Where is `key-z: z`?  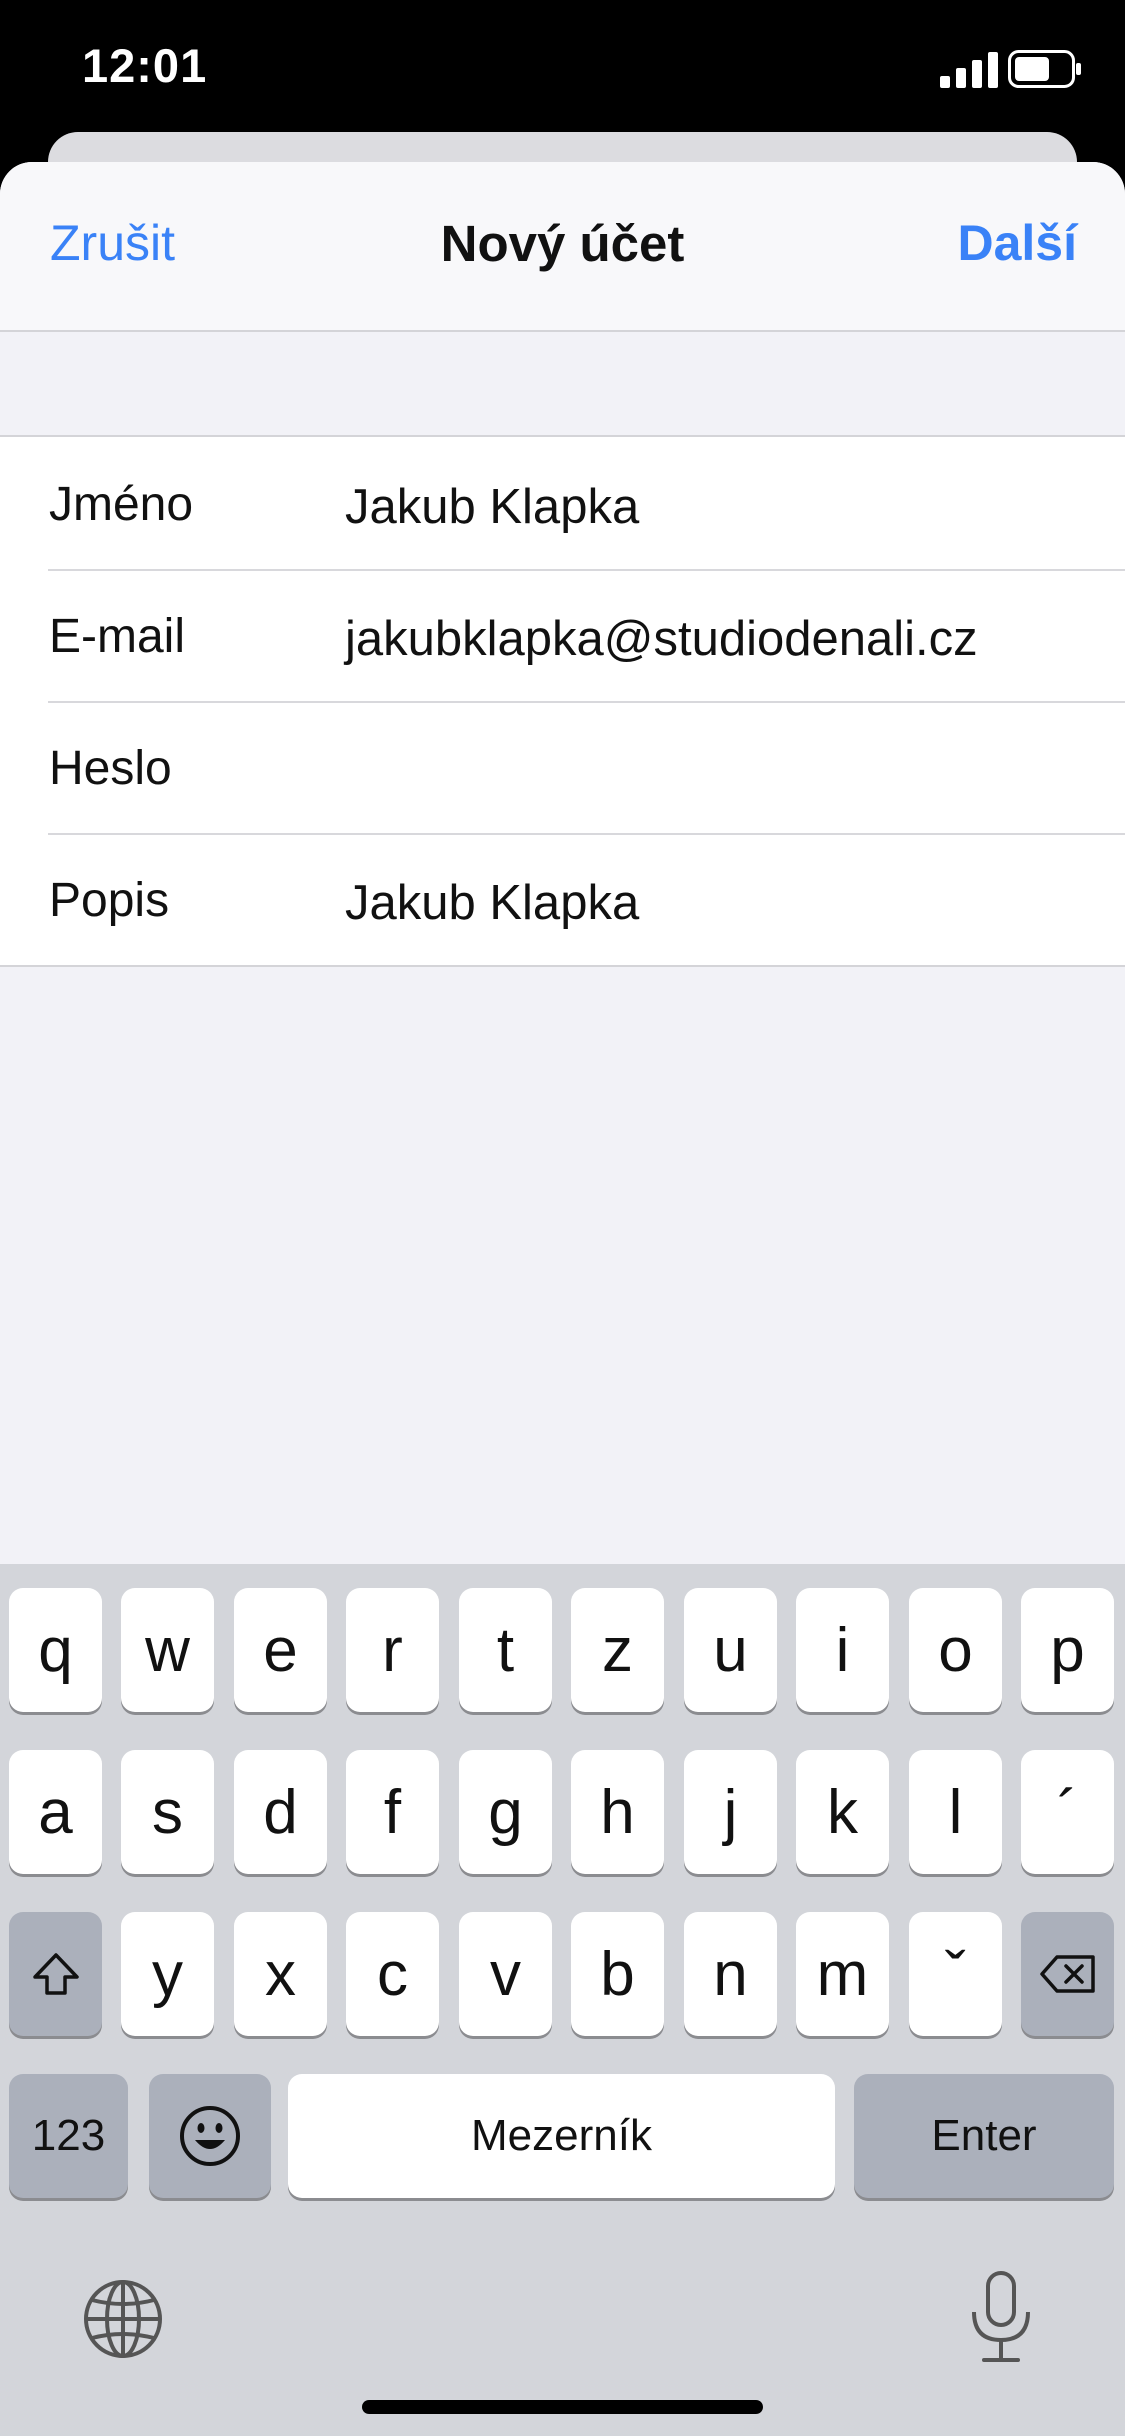
key-z: z is located at coordinates (617, 1650).